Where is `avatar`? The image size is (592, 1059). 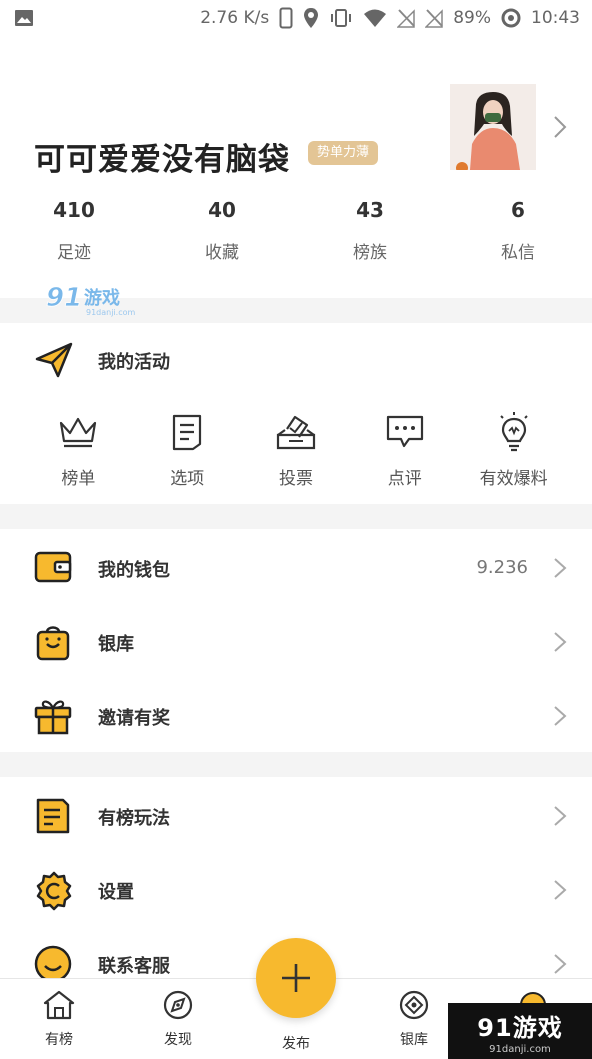
avatar is located at coordinates (493, 127).